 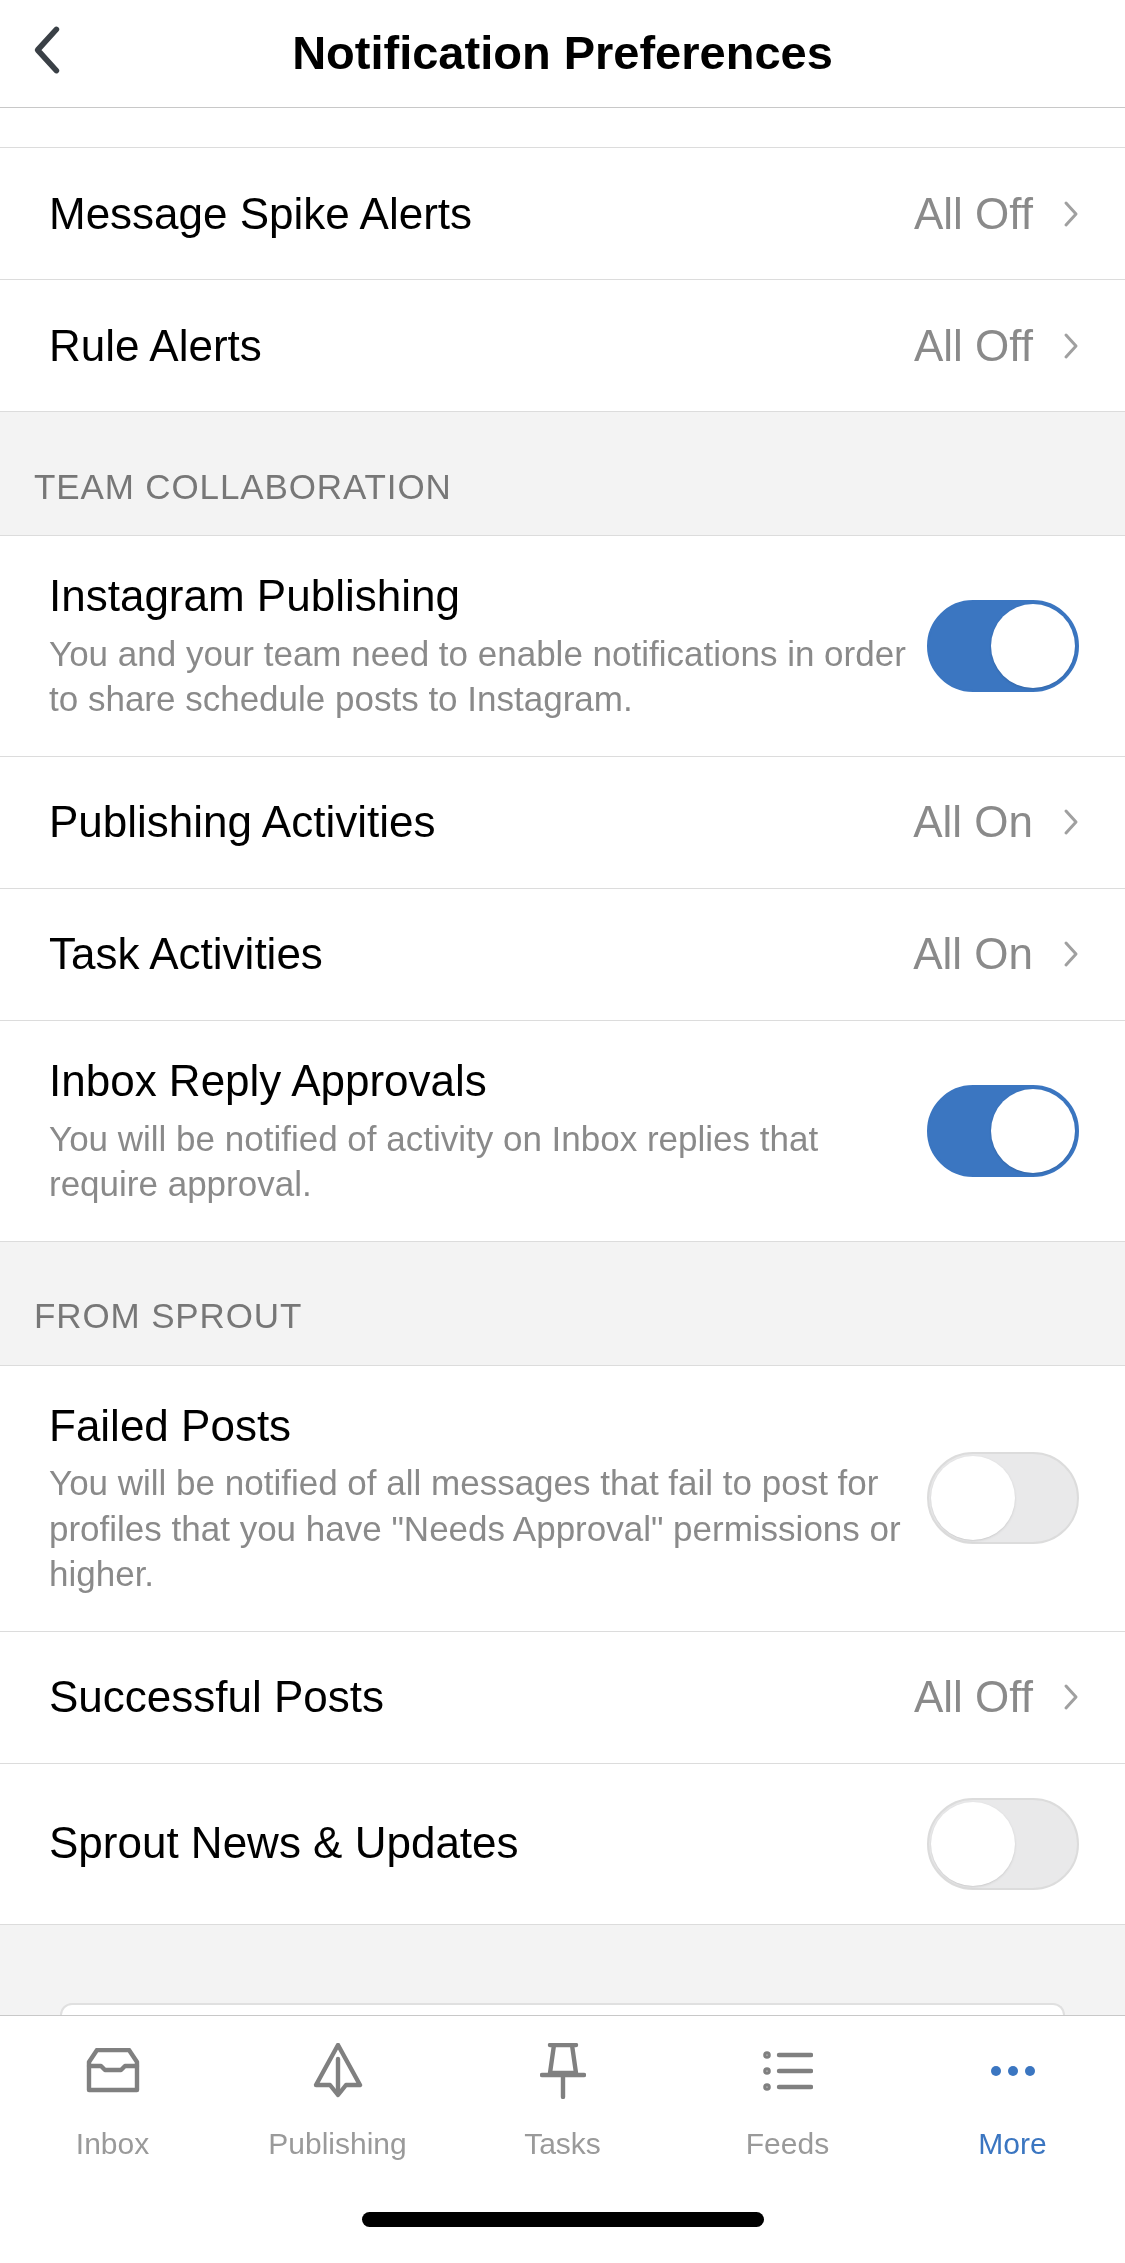 I want to click on paper-plane-icon, so click(x=337, y=2071).